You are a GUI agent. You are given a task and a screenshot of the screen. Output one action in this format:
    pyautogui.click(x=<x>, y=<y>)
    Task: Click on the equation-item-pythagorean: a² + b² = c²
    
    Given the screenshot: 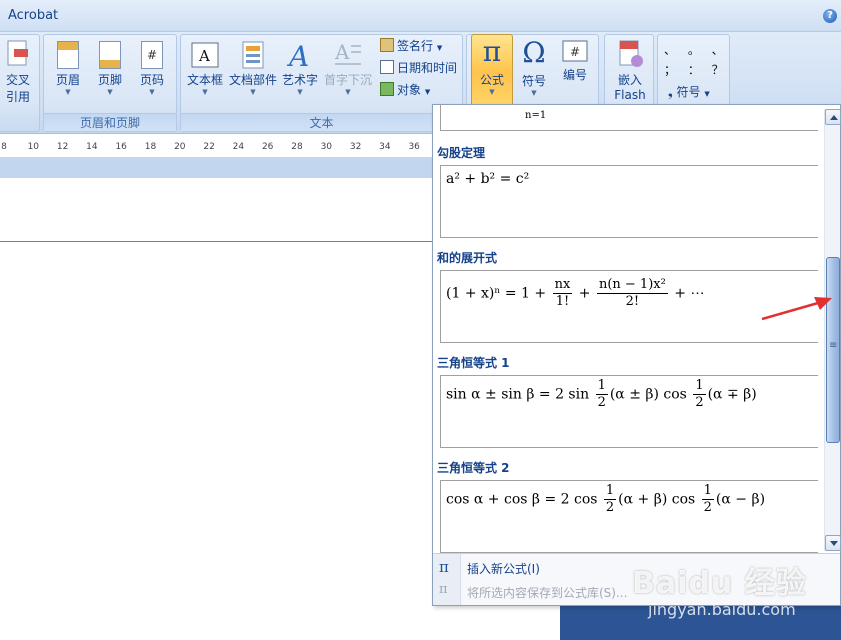 What is the action you would take?
    pyautogui.click(x=629, y=201)
    